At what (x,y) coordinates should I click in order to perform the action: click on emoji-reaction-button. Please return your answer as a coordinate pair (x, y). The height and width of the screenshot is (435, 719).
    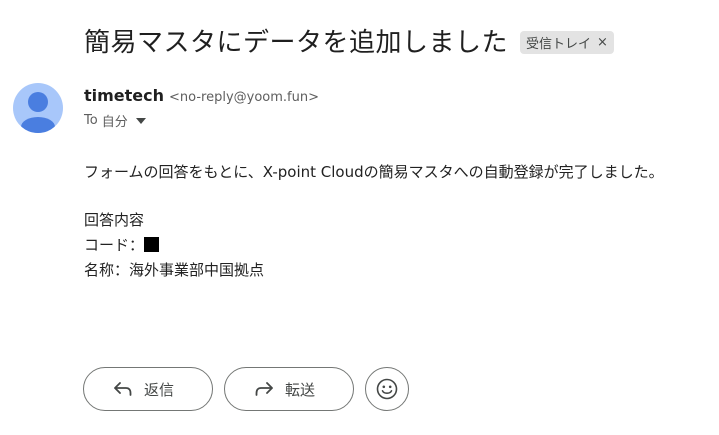
    Looking at the image, I should click on (387, 389).